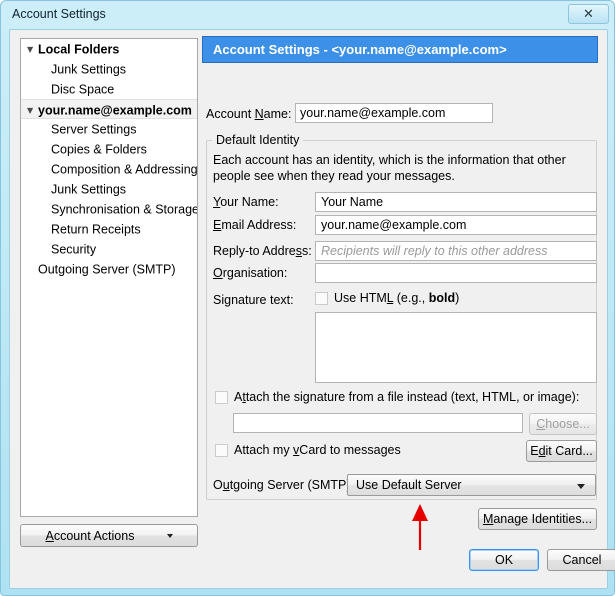 The width and height of the screenshot is (615, 596). I want to click on default-identity-title: Default Identity, so click(258, 140).